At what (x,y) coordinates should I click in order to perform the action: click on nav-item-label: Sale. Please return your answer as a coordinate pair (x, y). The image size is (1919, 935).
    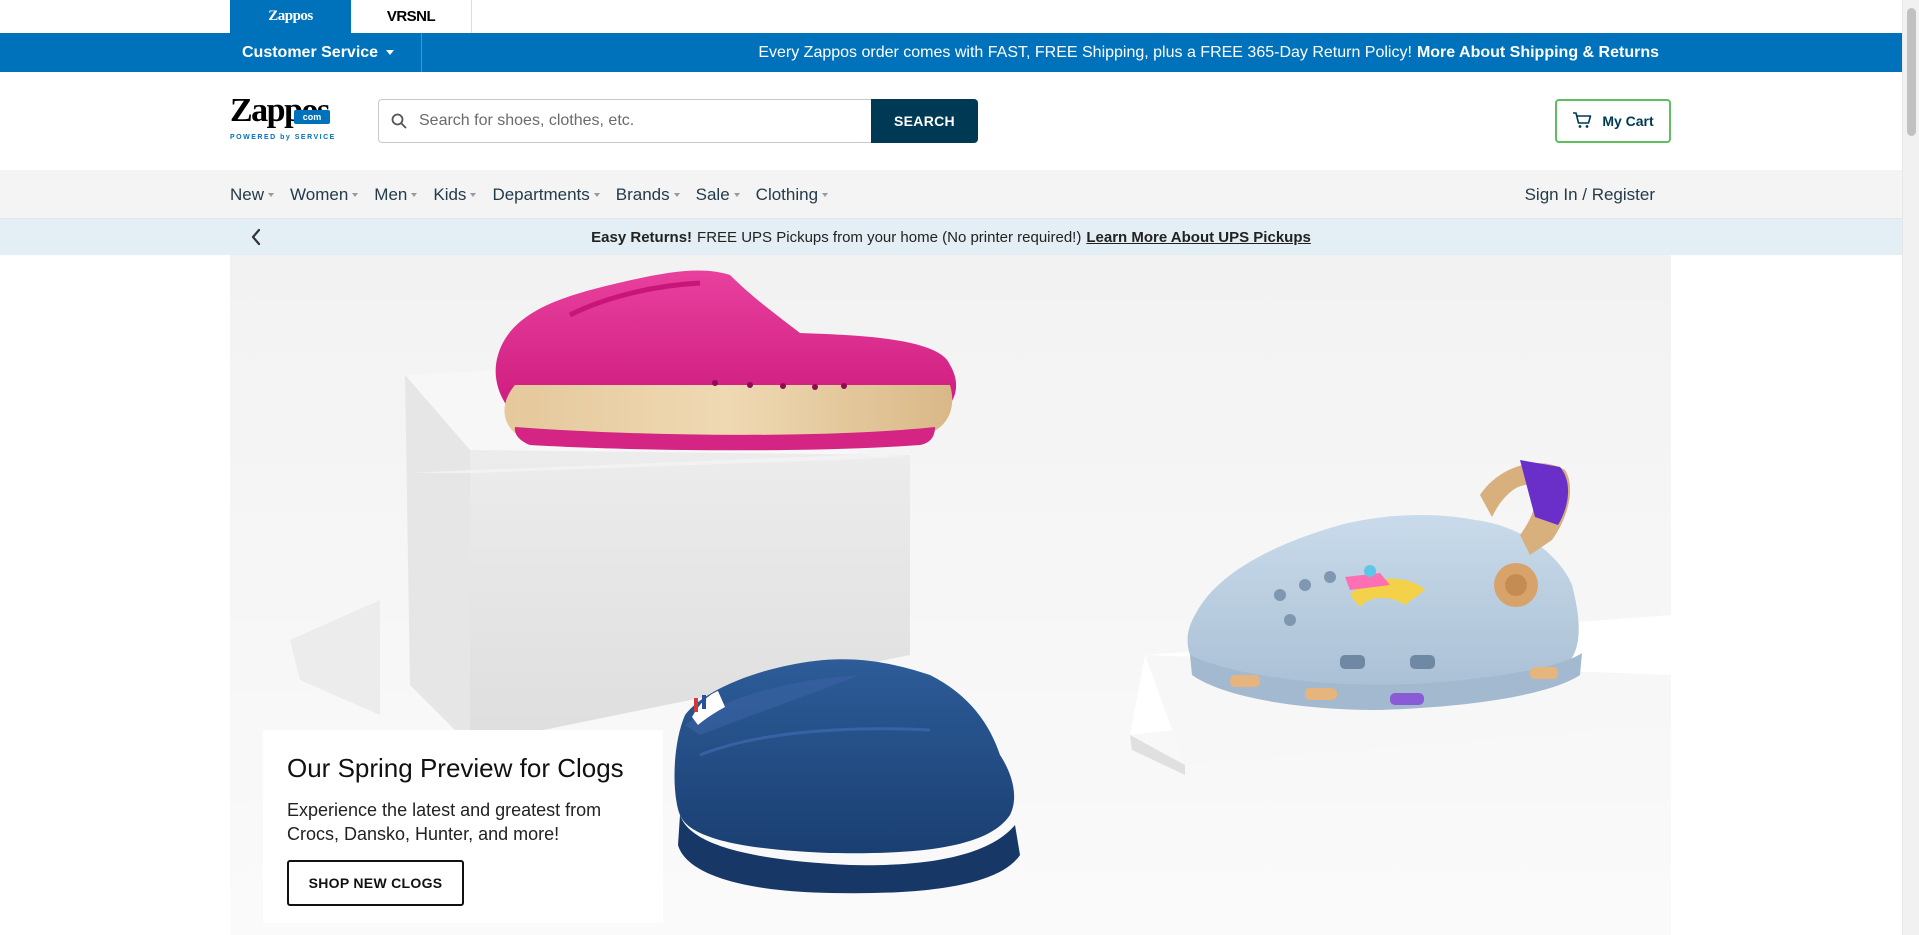
    Looking at the image, I should click on (712, 194).